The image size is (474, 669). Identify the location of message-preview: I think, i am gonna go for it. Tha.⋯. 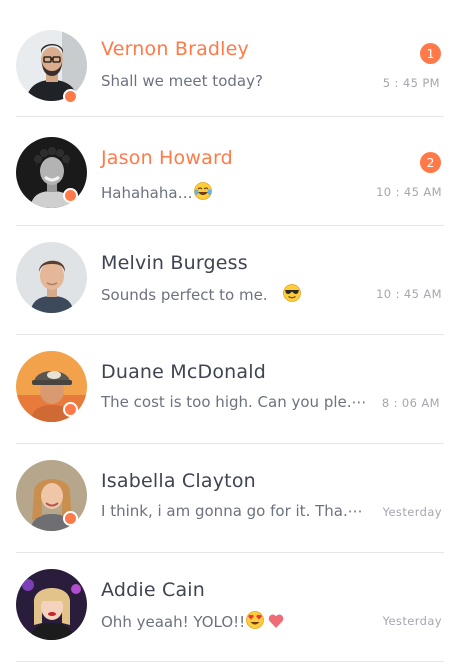
(232, 511).